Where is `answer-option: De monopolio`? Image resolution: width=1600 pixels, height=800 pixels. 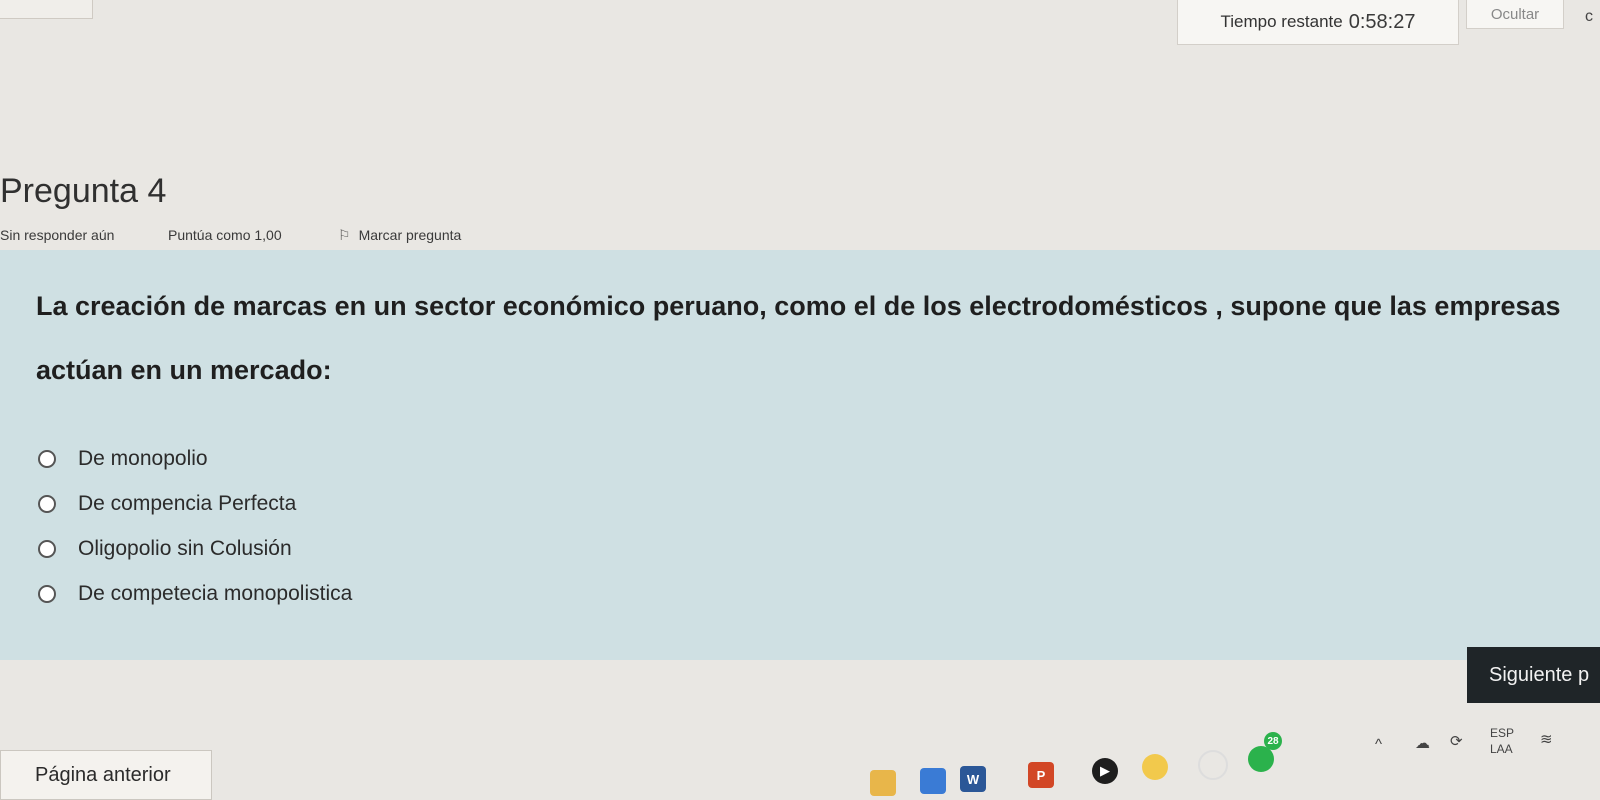
answer-option: De monopolio is located at coordinates (195, 458).